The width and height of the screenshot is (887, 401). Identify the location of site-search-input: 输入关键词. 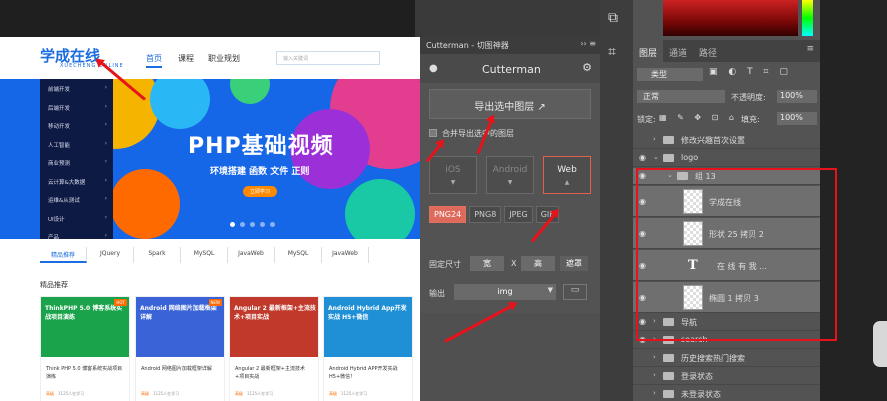
(328, 58).